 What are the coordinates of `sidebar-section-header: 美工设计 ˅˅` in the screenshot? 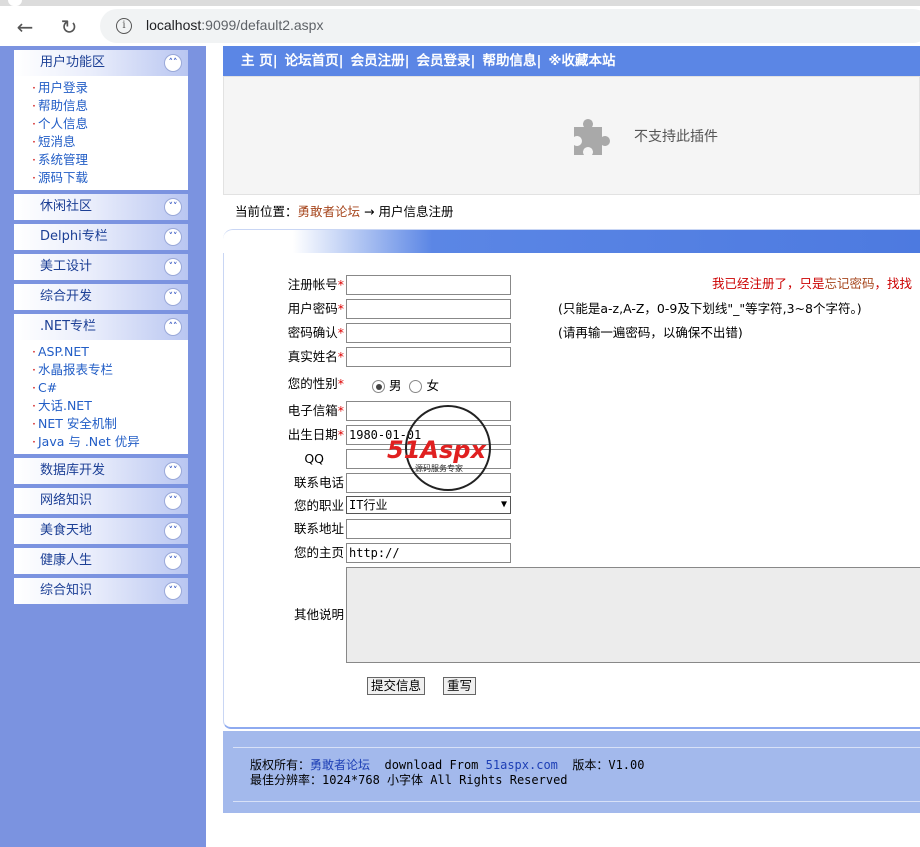 It's located at (101, 267).